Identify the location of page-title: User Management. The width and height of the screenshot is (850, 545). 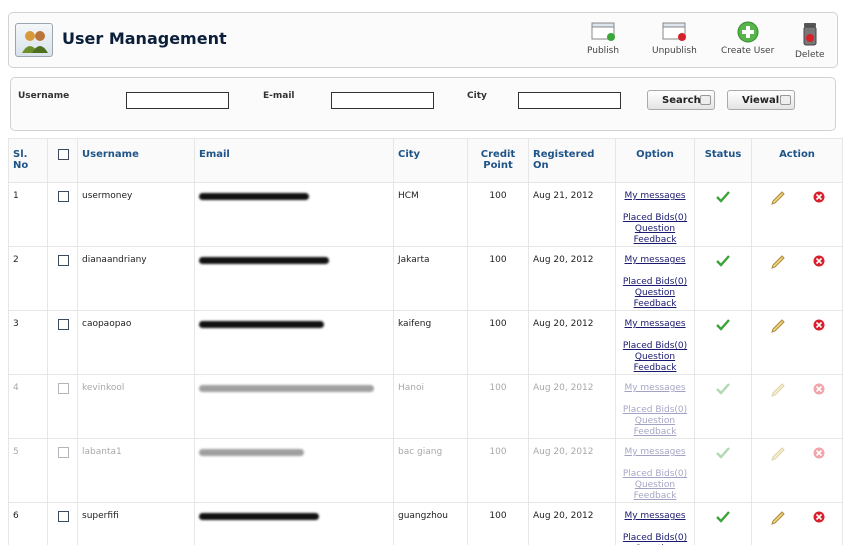
(144, 38).